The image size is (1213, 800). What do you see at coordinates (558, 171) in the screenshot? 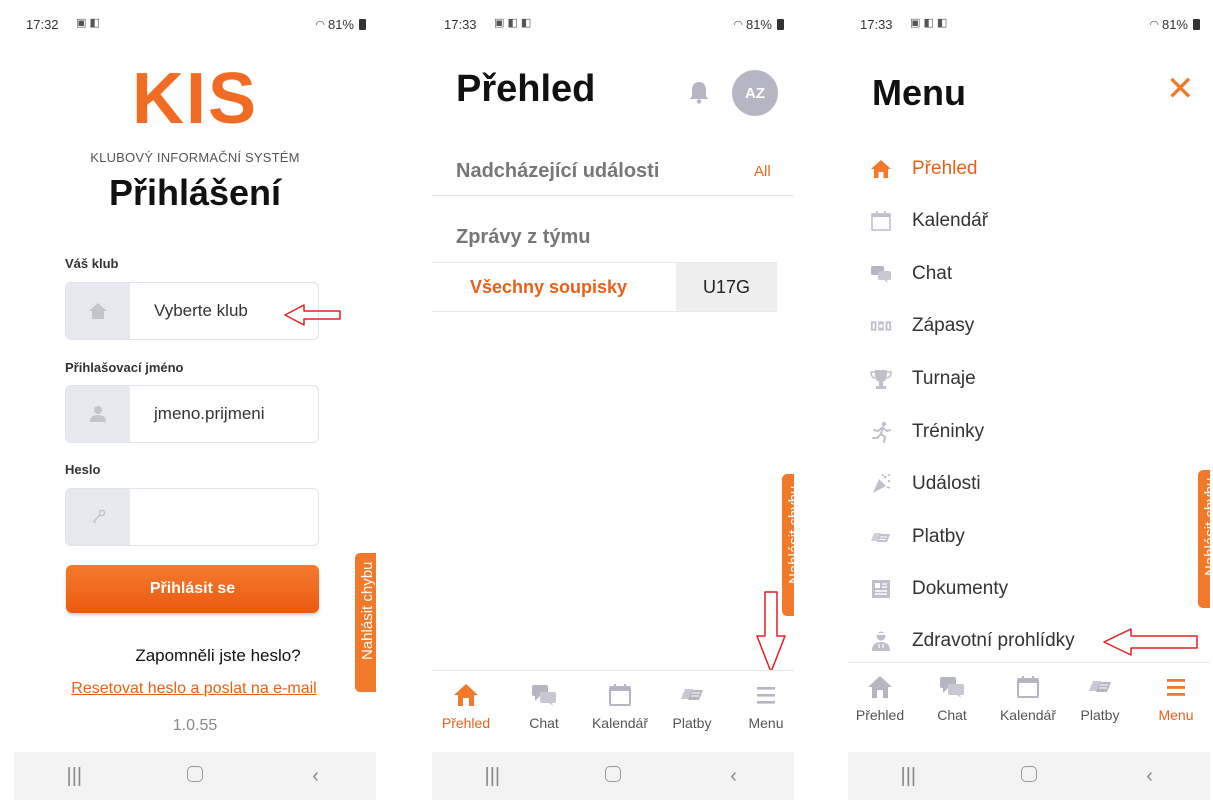
I see `upcoming-events-heading: Nadcházející události` at bounding box center [558, 171].